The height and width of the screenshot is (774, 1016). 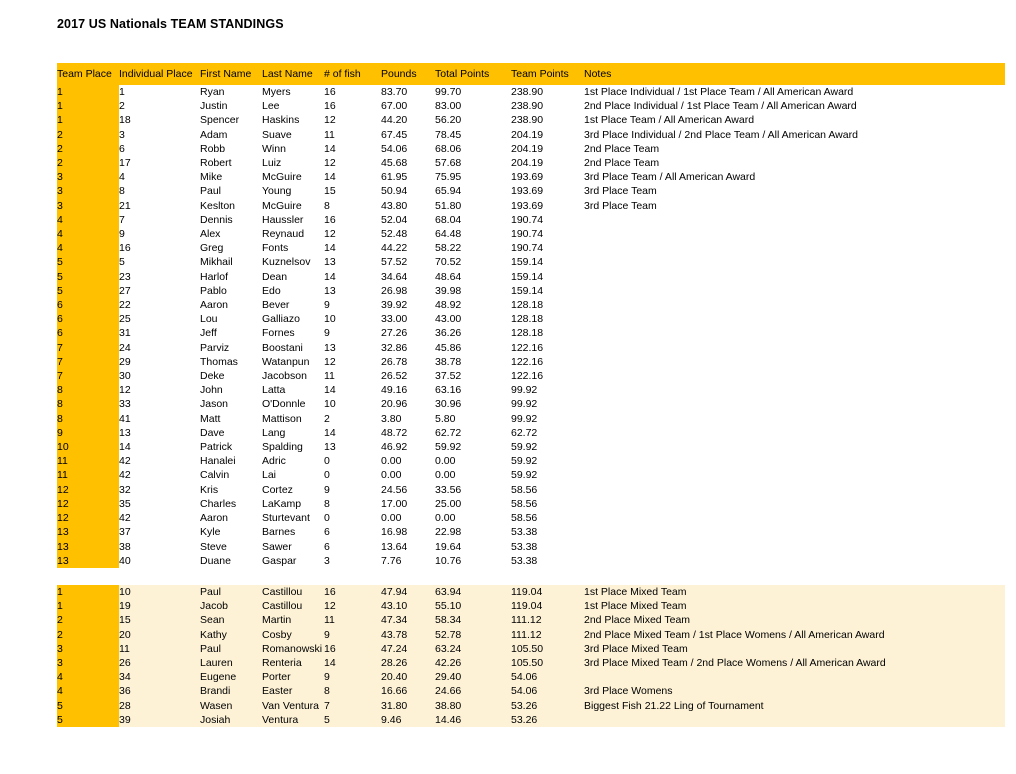 What do you see at coordinates (352, 277) in the screenshot?
I see `cell-num-fish: 14` at bounding box center [352, 277].